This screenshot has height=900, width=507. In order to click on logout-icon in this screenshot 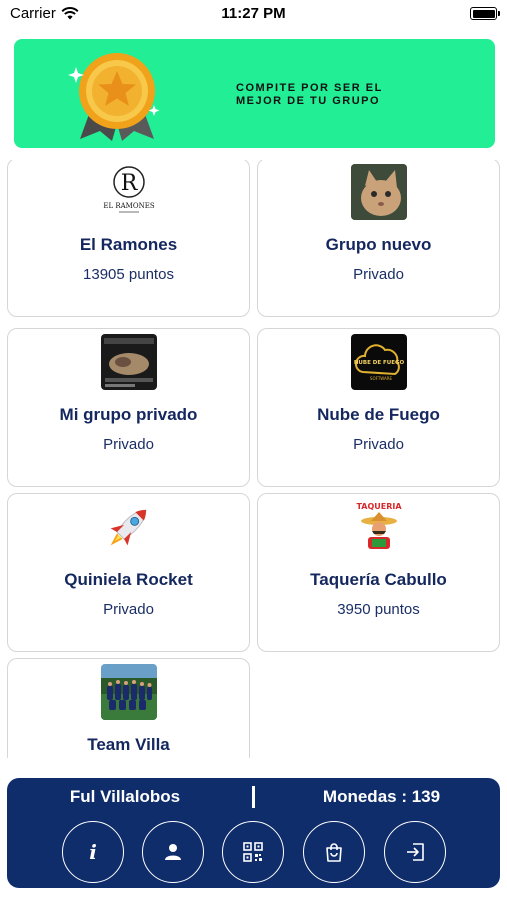, I will do `click(415, 852)`.